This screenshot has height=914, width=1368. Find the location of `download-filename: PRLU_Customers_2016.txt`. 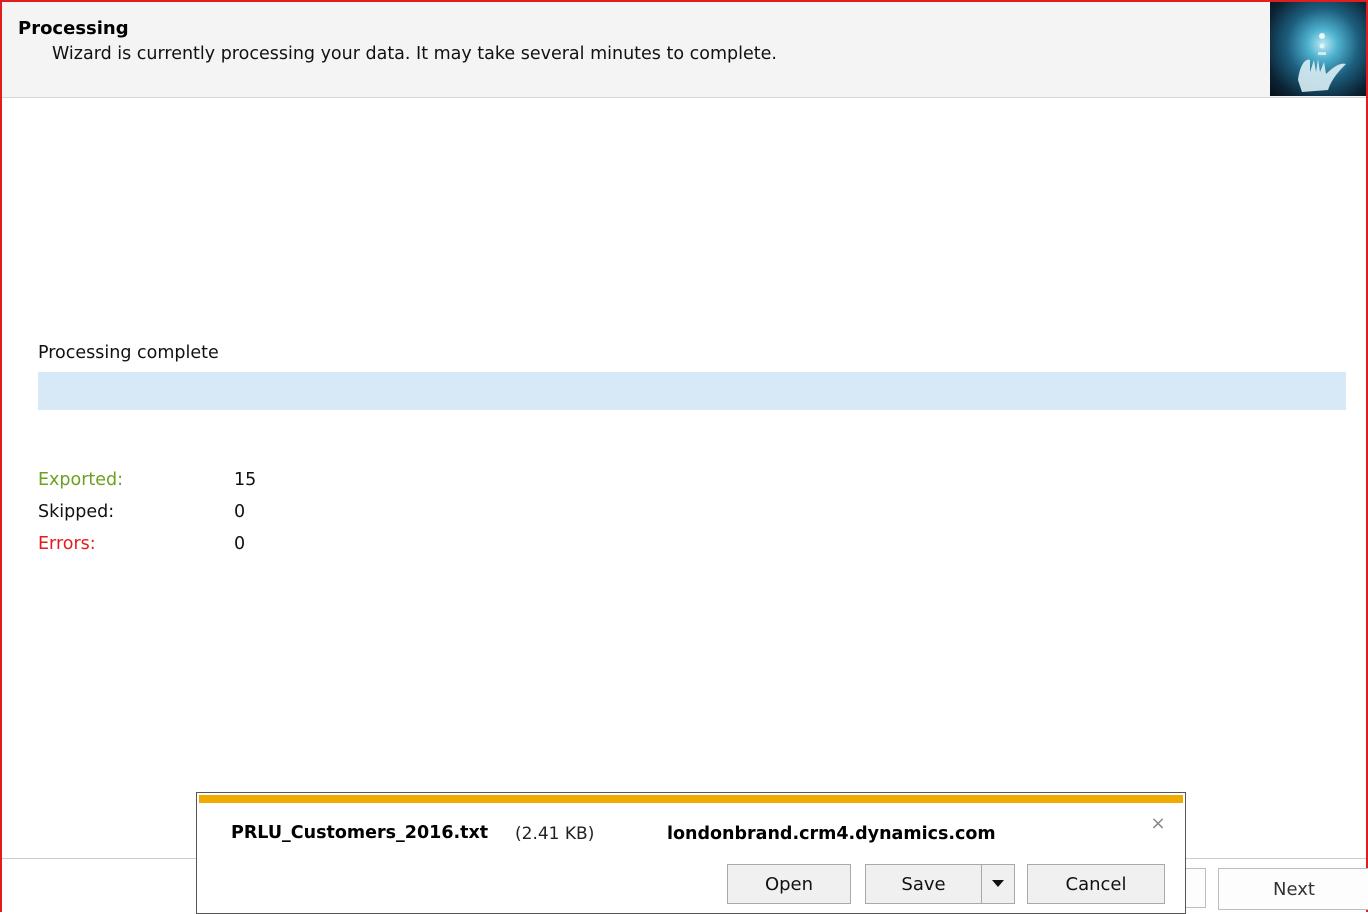

download-filename: PRLU_Customers_2016.txt is located at coordinates (360, 833).